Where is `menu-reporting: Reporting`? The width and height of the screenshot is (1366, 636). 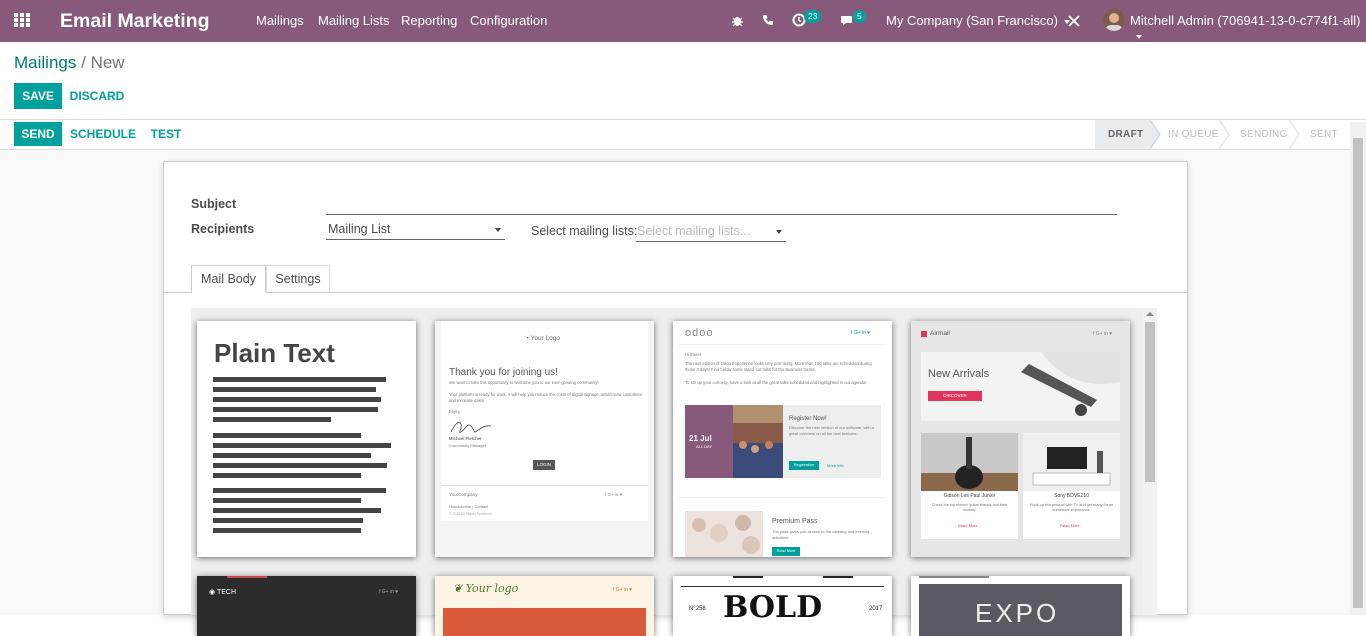 menu-reporting: Reporting is located at coordinates (429, 20).